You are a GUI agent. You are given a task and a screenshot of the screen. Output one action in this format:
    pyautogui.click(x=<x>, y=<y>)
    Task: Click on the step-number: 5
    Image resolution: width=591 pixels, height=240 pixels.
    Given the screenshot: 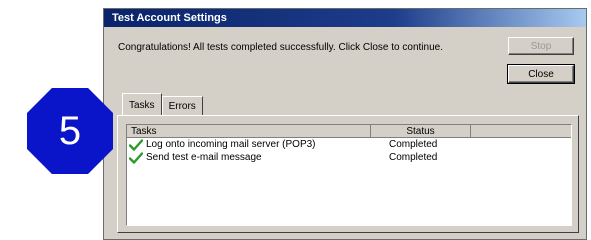 What is the action you would take?
    pyautogui.click(x=70, y=131)
    